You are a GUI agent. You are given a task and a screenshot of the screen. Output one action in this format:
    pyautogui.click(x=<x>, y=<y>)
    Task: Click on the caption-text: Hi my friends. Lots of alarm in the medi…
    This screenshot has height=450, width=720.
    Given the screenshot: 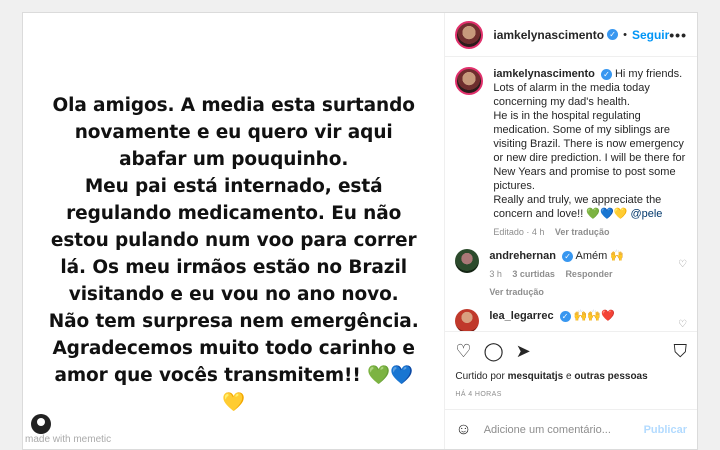 What is the action you would take?
    pyautogui.click(x=589, y=144)
    